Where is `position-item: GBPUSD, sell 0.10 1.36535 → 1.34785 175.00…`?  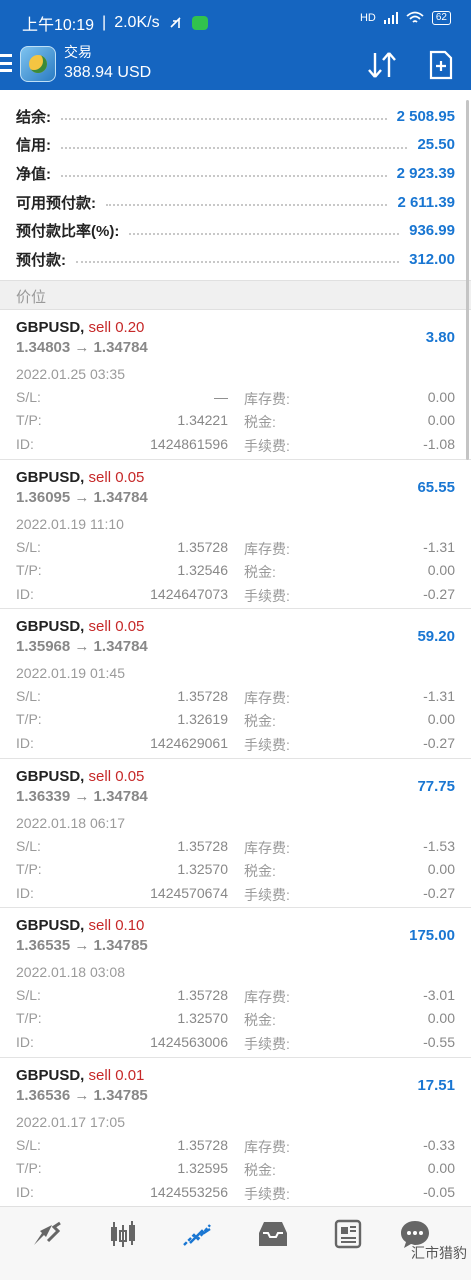
position-item: GBPUSD, sell 0.10 1.36535 → 1.34785 175.00… is located at coordinates (235, 983).